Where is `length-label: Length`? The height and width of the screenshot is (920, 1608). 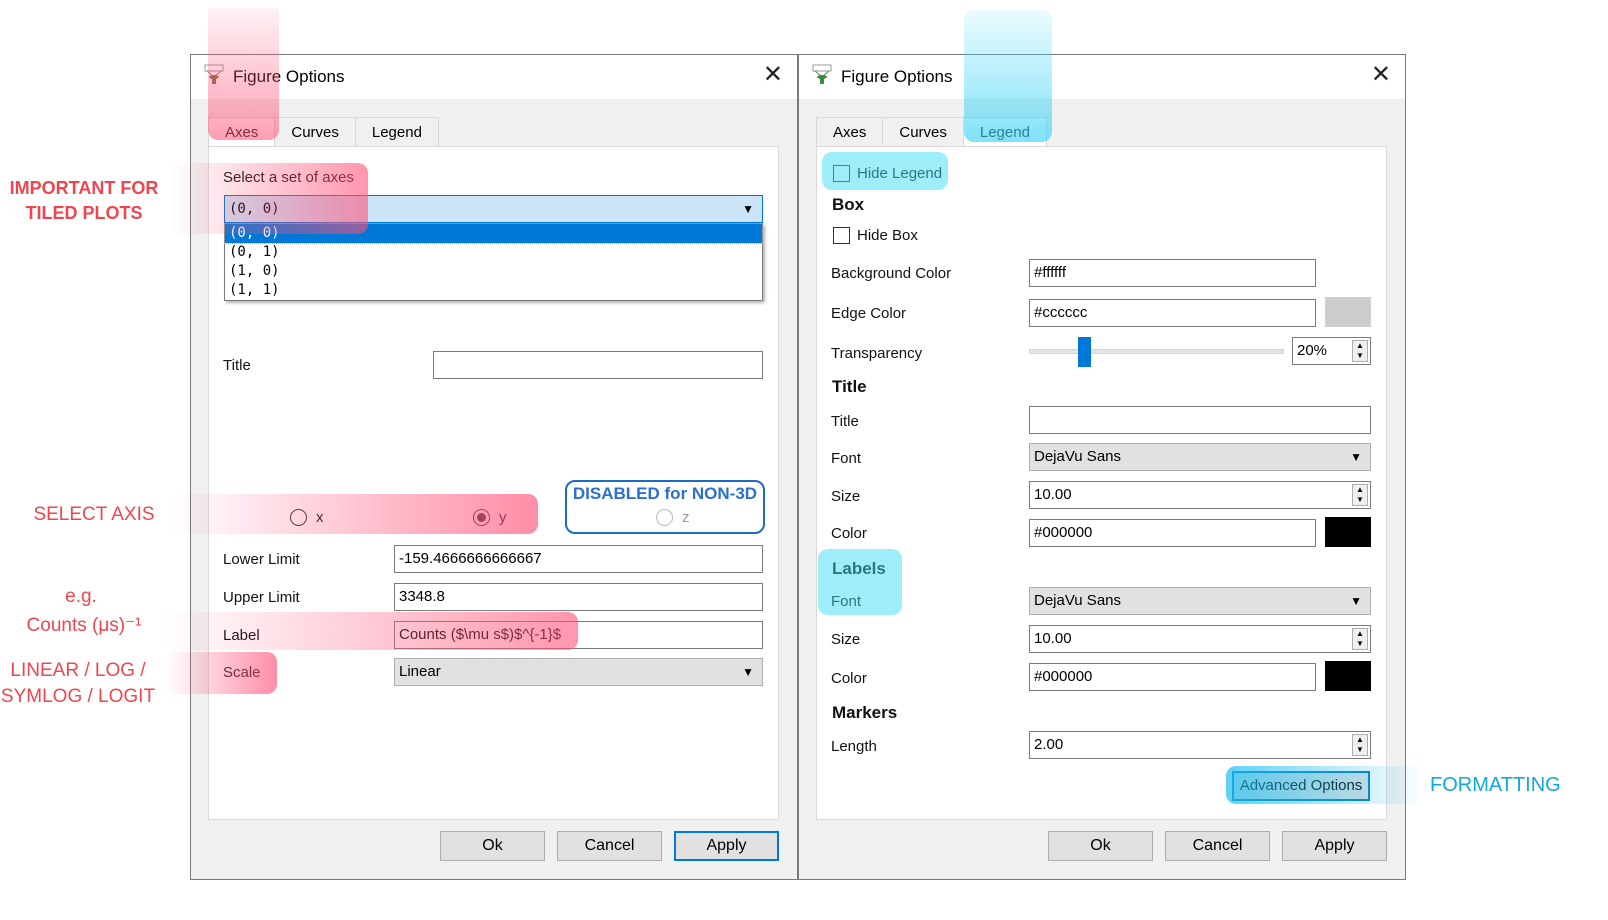
length-label: Length is located at coordinates (854, 746).